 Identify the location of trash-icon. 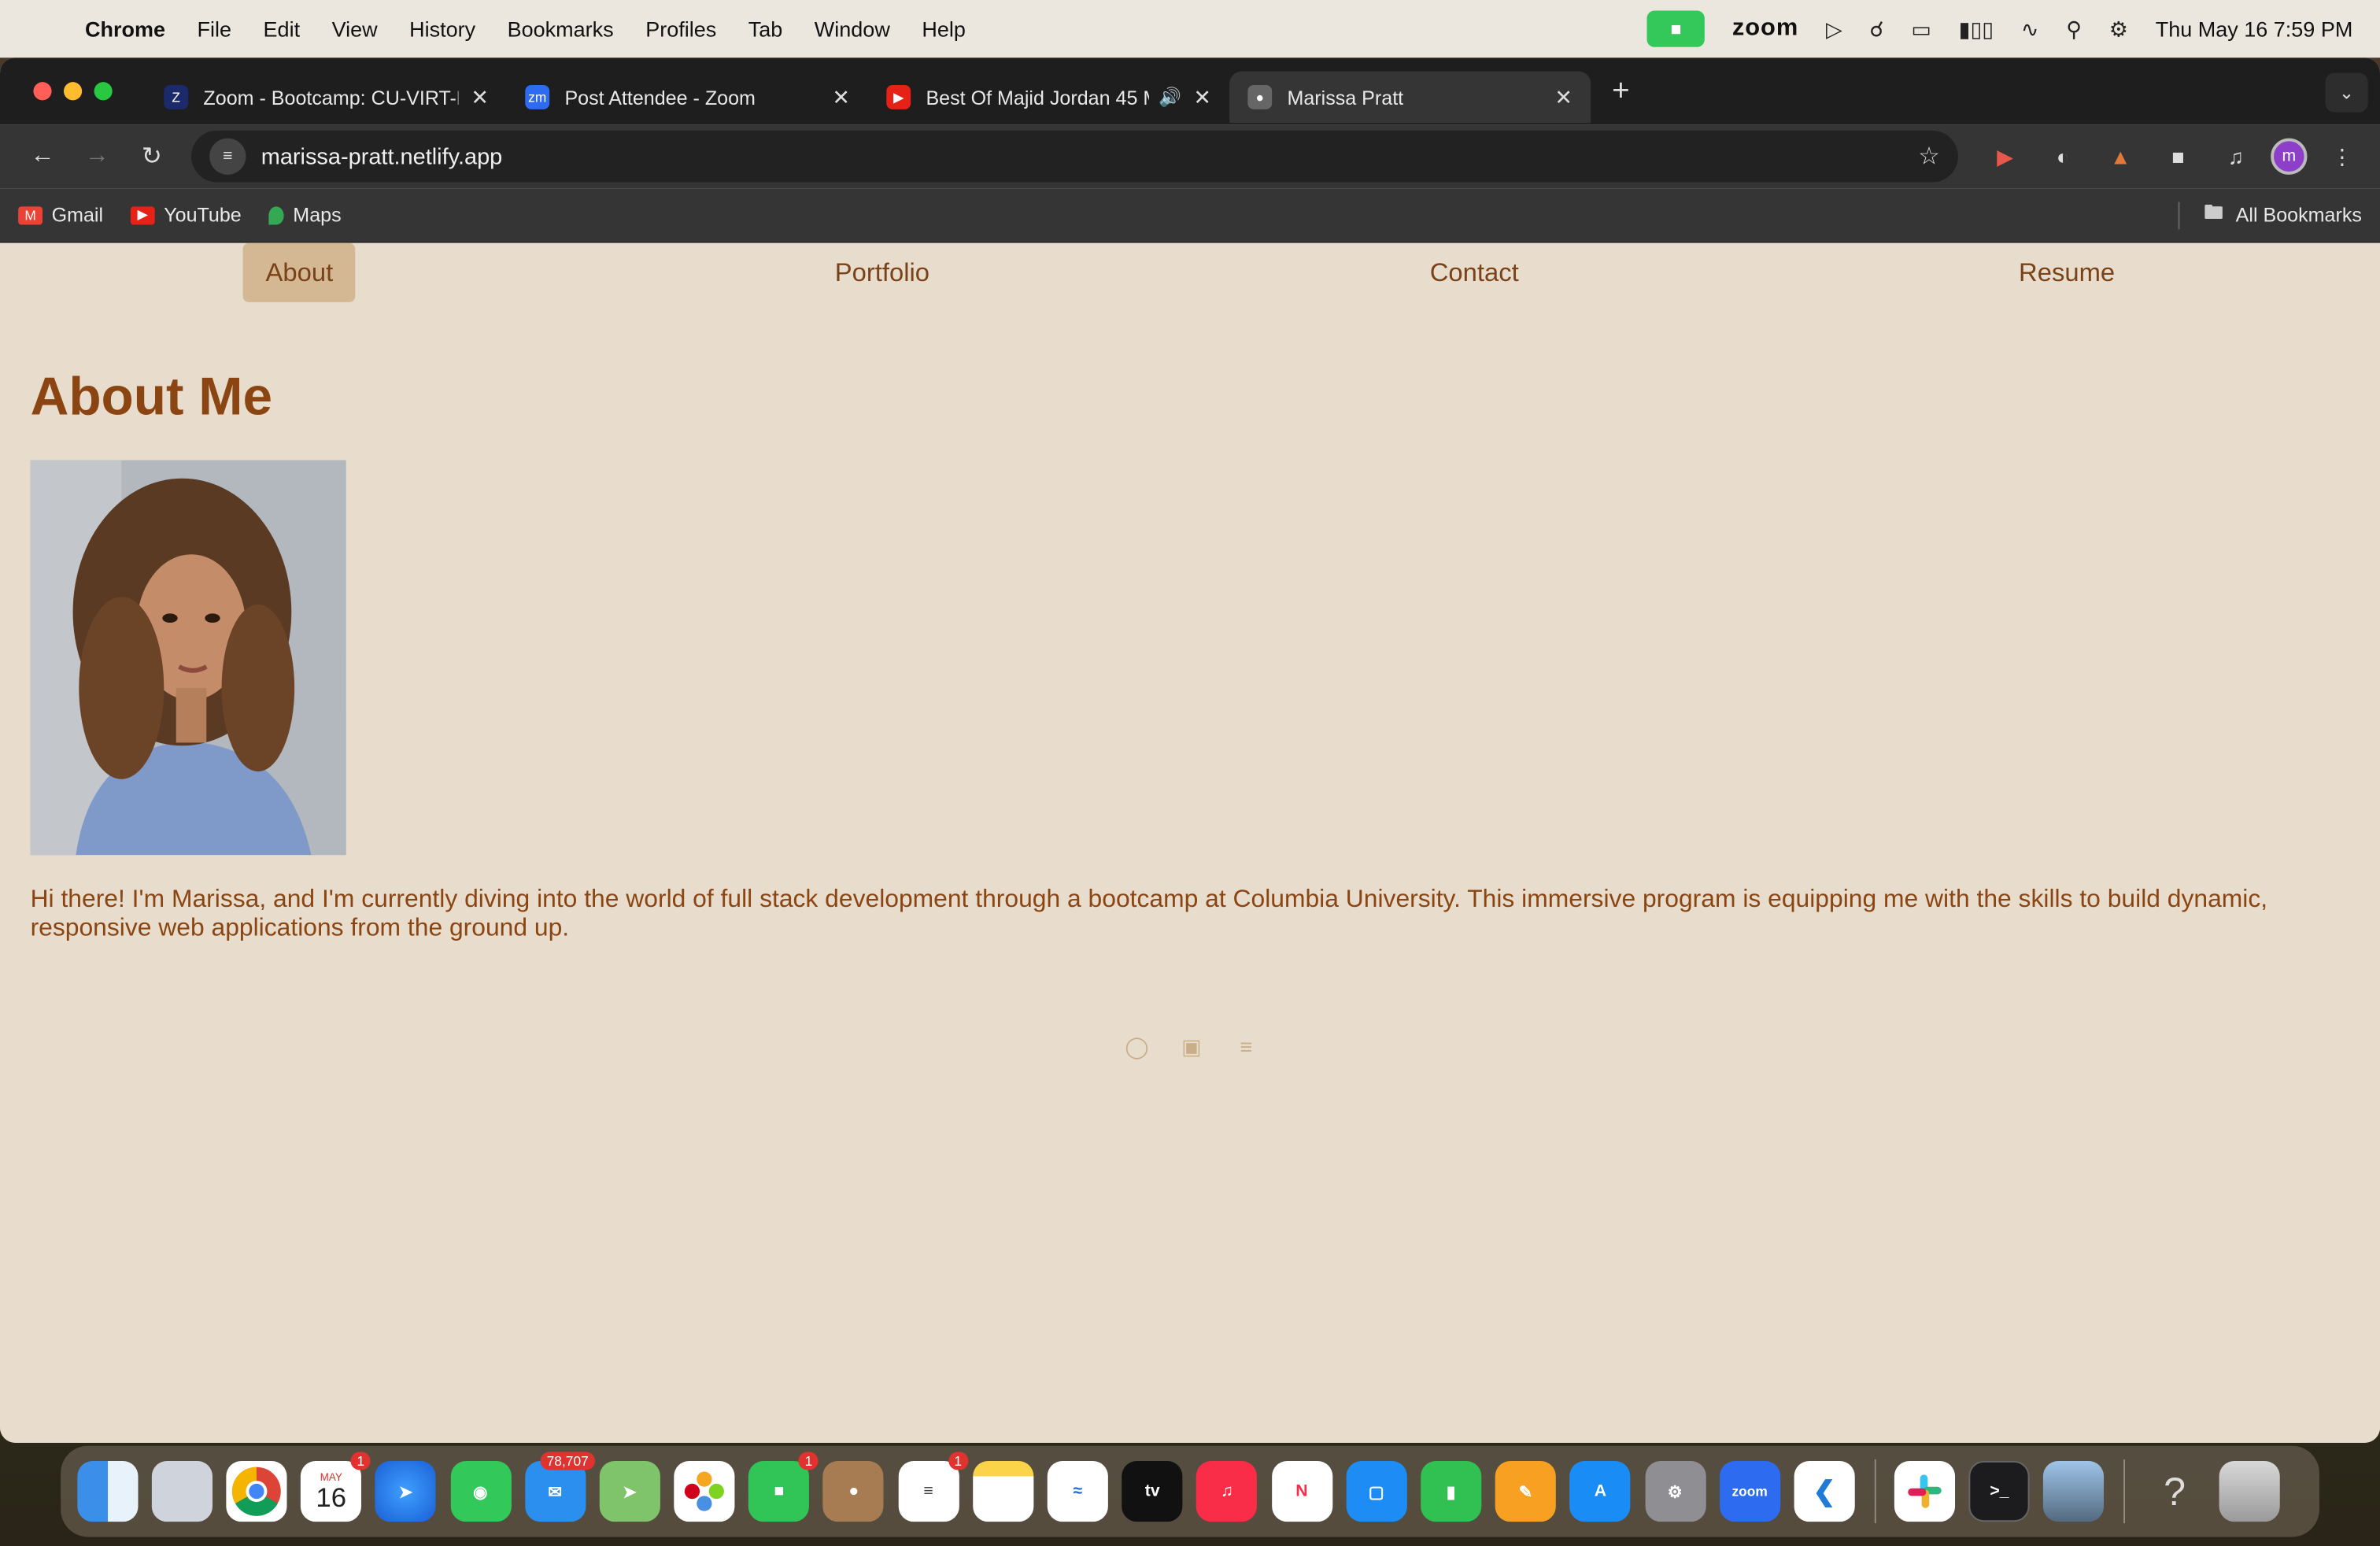
(2249, 1491).